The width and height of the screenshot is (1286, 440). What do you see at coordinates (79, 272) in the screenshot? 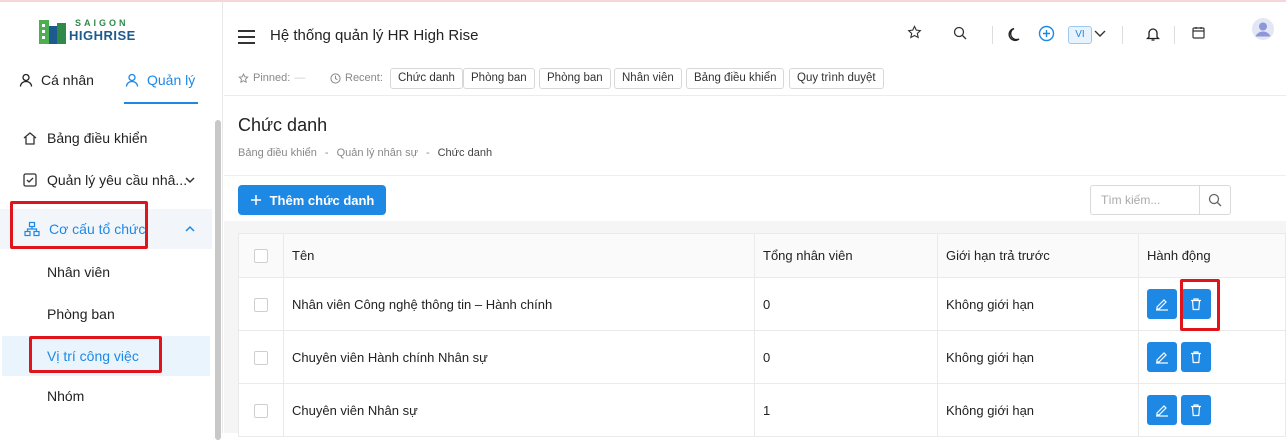
I see `sidebar-subitem-label: Nhân viên` at bounding box center [79, 272].